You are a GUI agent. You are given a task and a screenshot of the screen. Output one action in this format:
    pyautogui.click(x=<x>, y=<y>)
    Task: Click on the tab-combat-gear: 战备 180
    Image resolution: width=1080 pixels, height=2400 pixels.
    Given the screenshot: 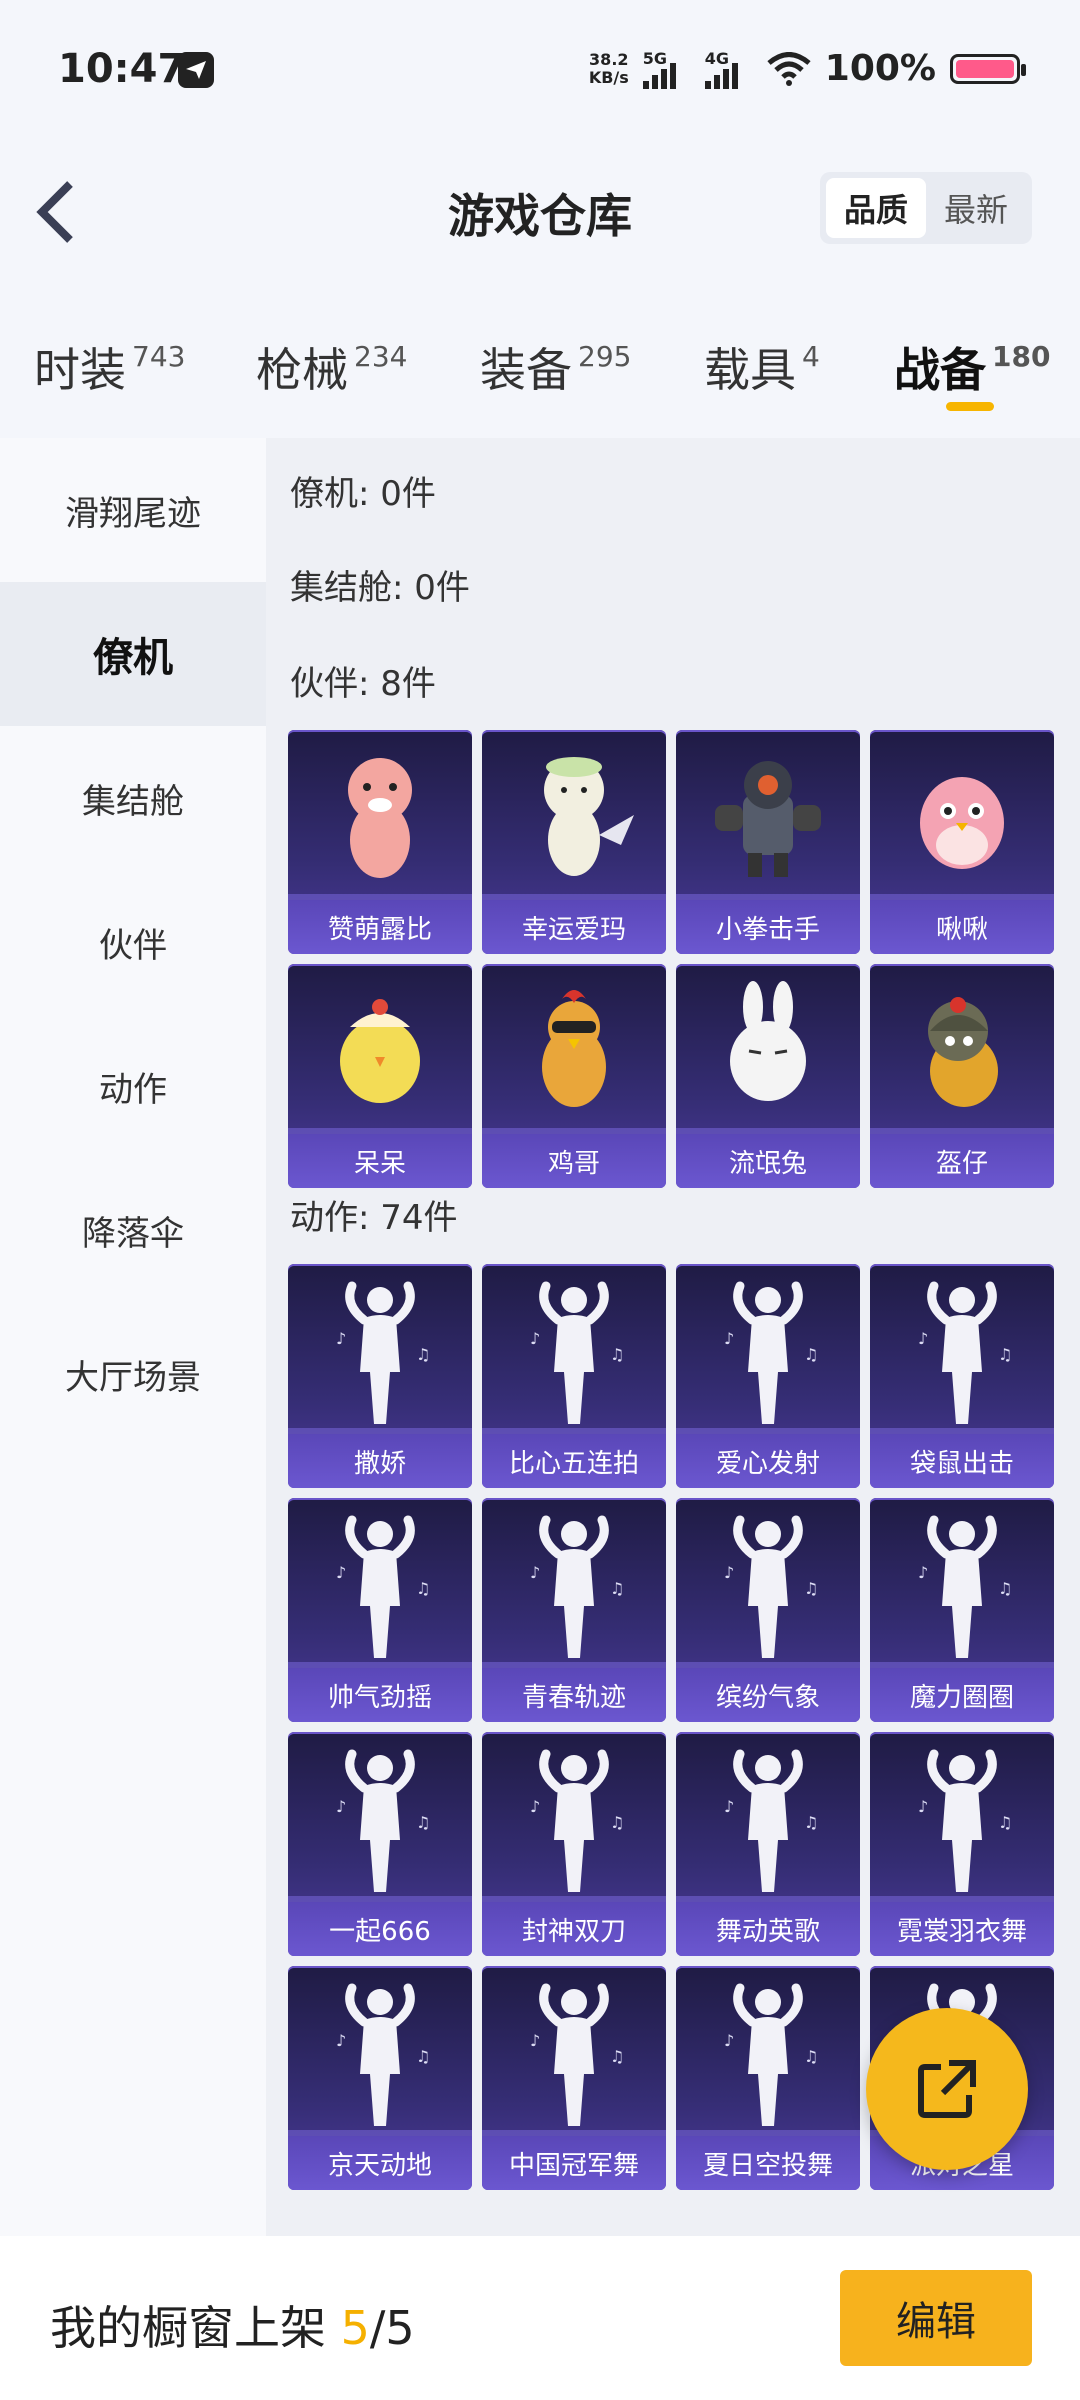 What is the action you would take?
    pyautogui.click(x=972, y=367)
    